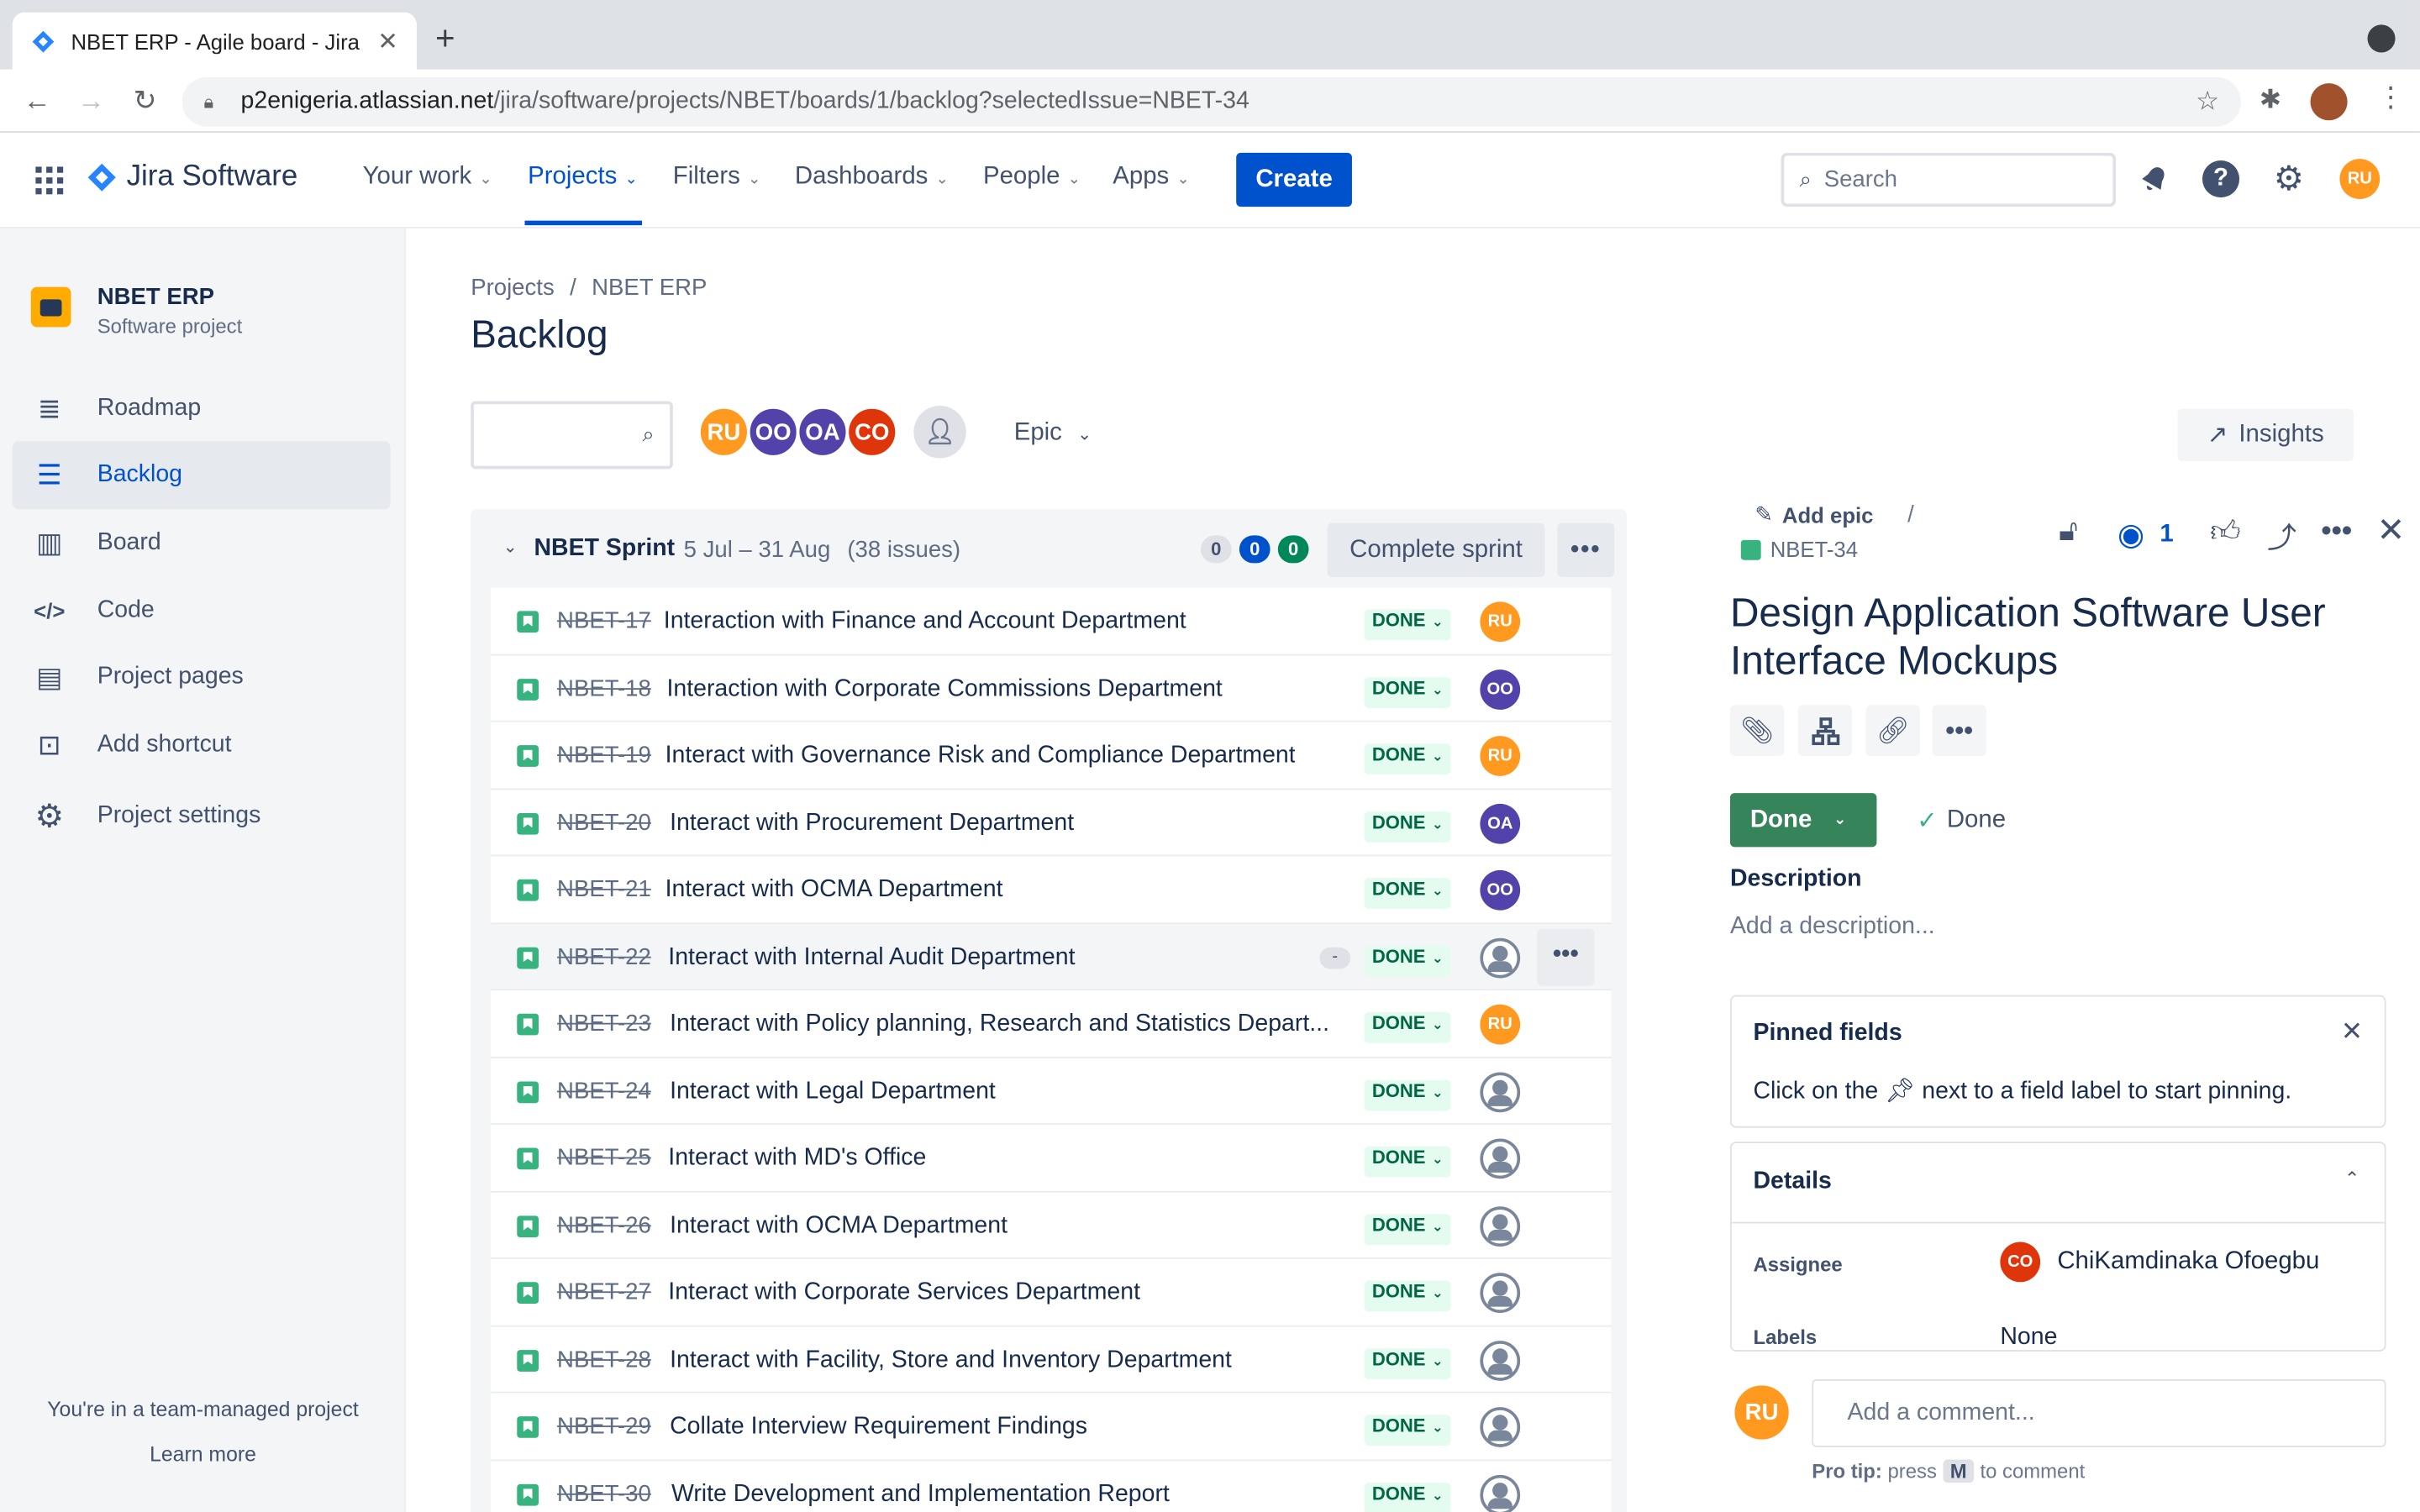 The image size is (2420, 1512). What do you see at coordinates (2270, 100) in the screenshot?
I see `extensions-icon: ✱` at bounding box center [2270, 100].